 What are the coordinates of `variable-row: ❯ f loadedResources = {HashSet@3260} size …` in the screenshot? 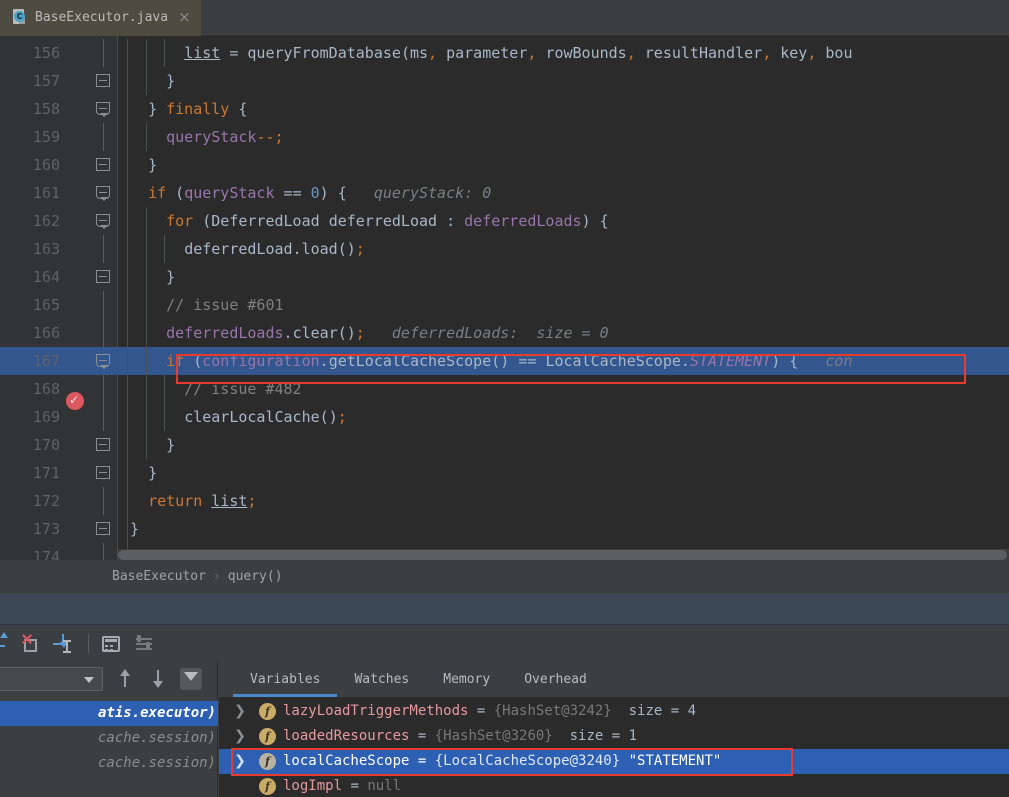 It's located at (614, 736).